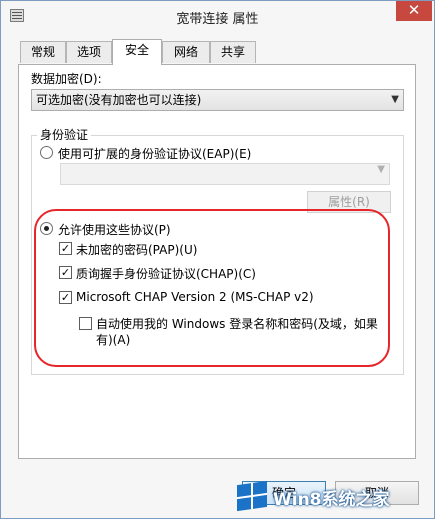  Describe the element at coordinates (217, 19) in the screenshot. I see `window-title: 宽带连接 属性` at that location.